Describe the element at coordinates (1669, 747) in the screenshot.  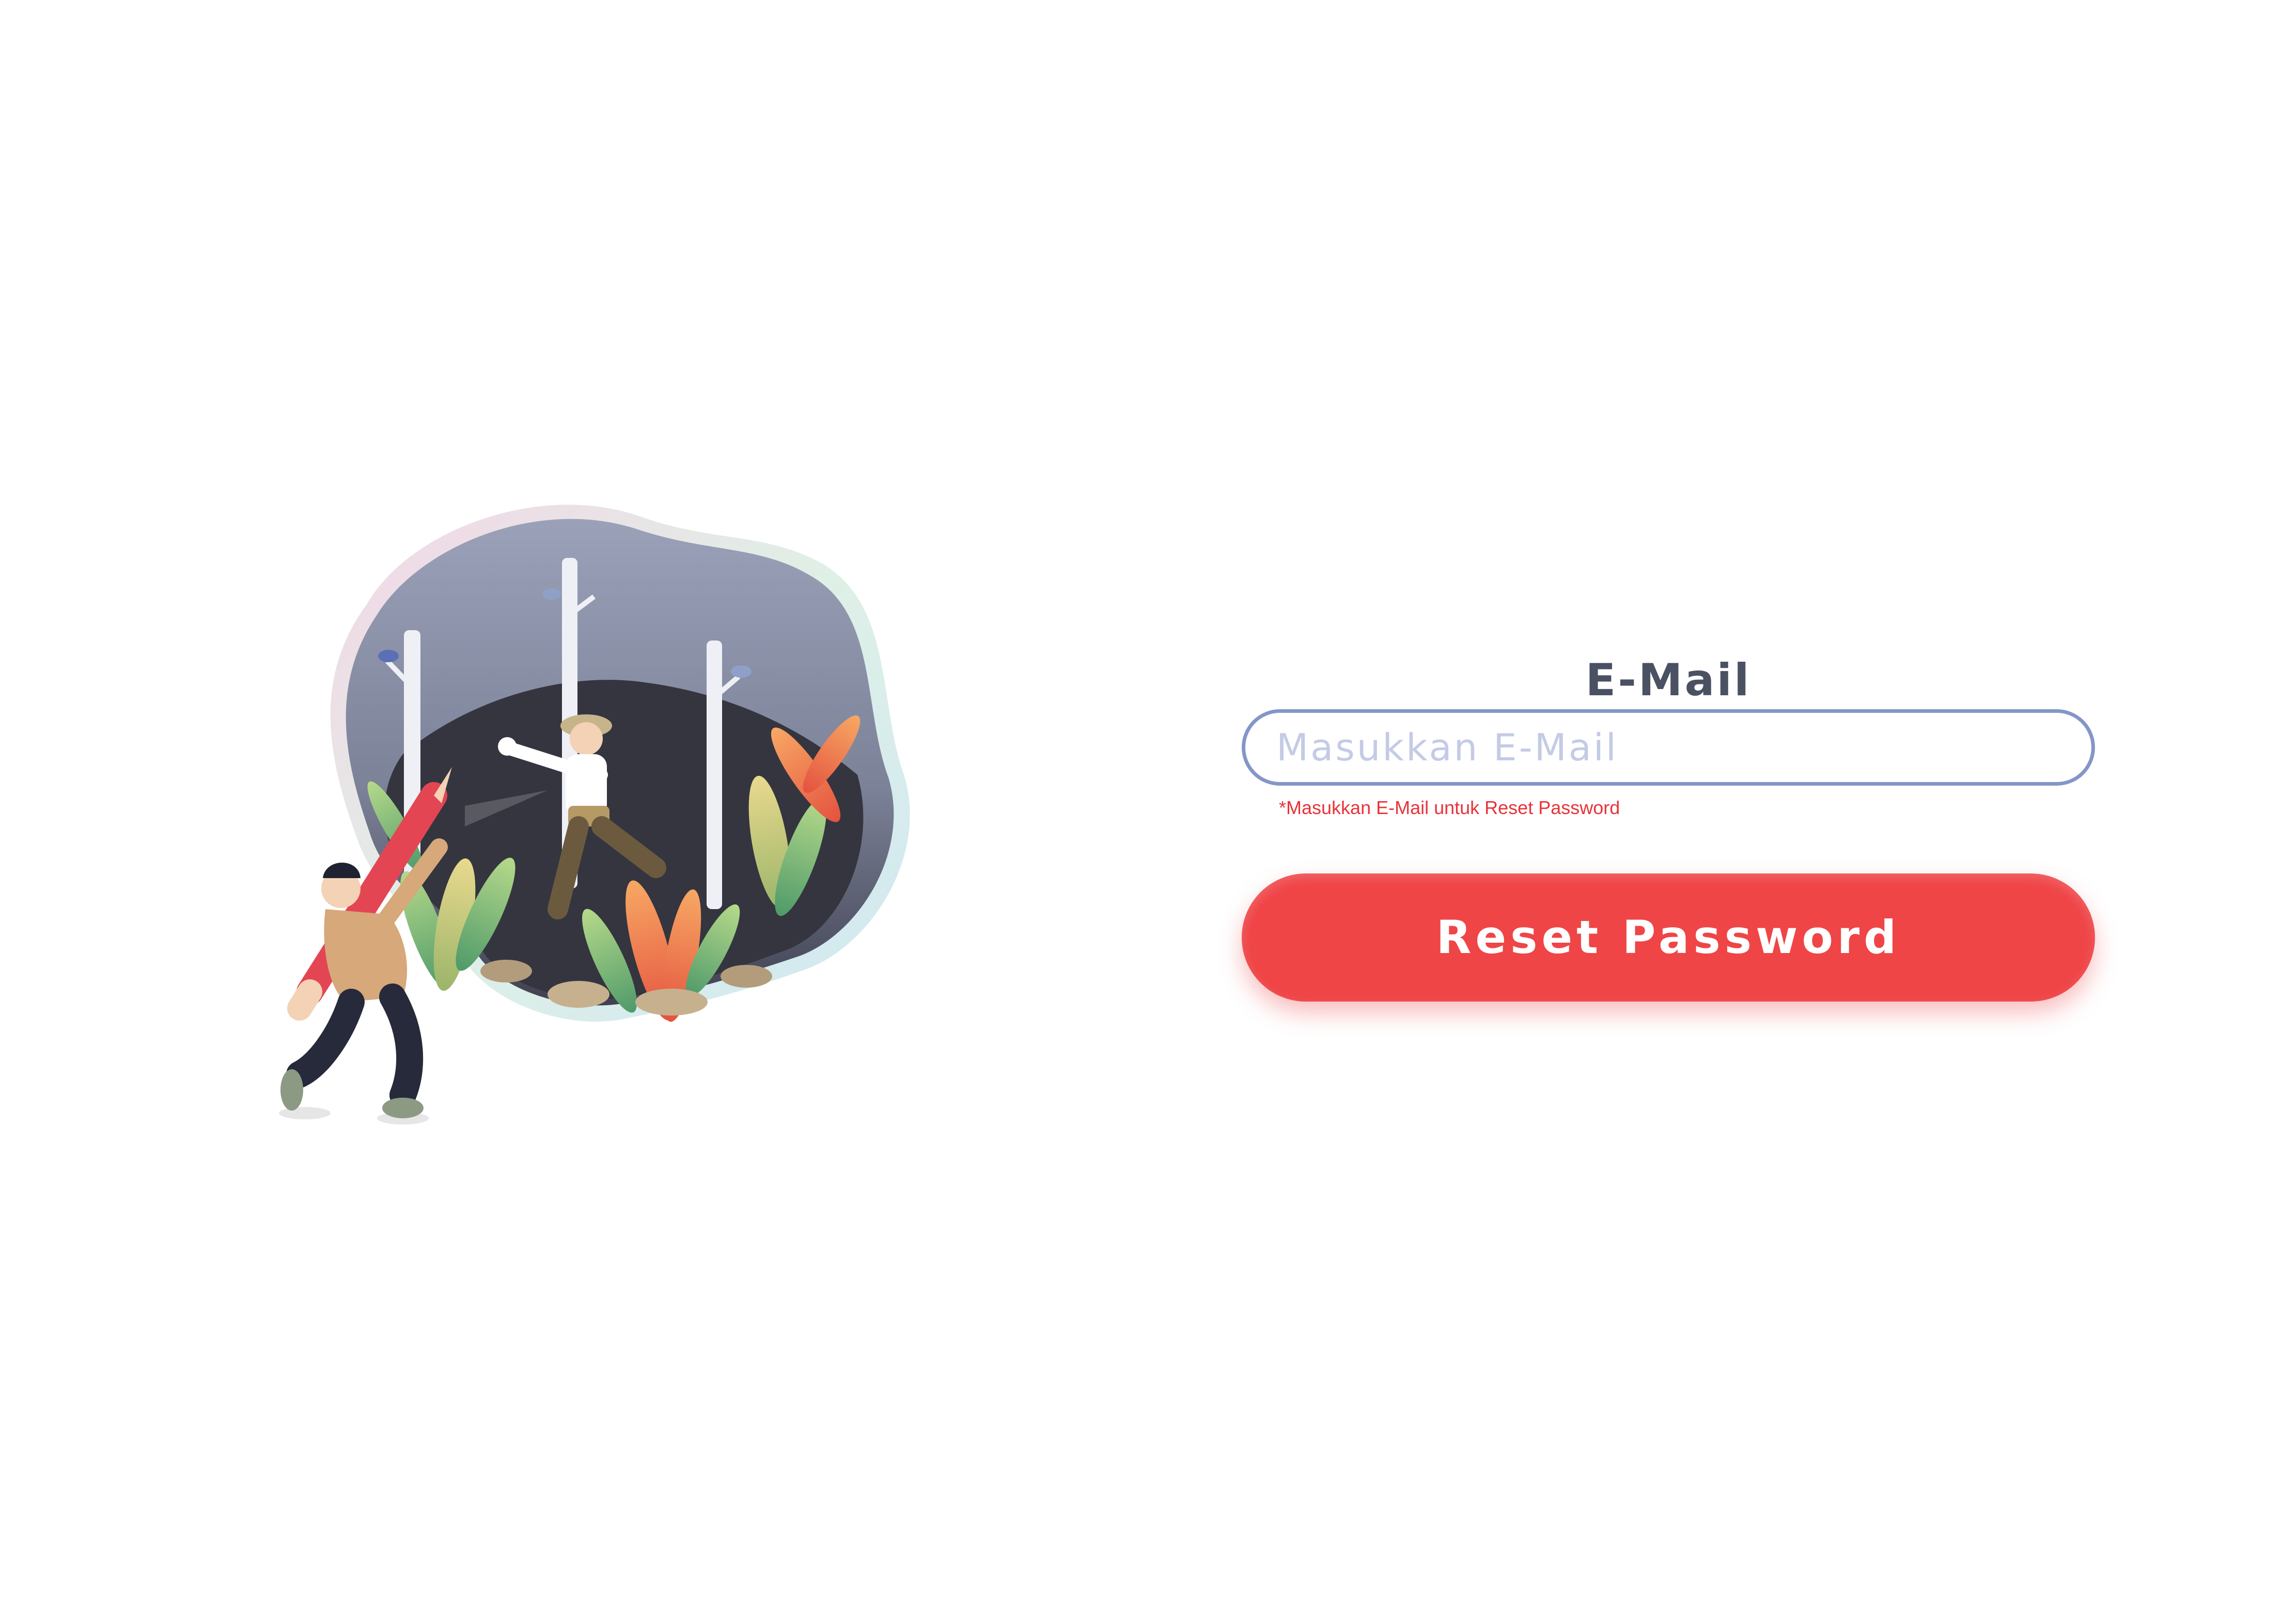
I see `email-input` at that location.